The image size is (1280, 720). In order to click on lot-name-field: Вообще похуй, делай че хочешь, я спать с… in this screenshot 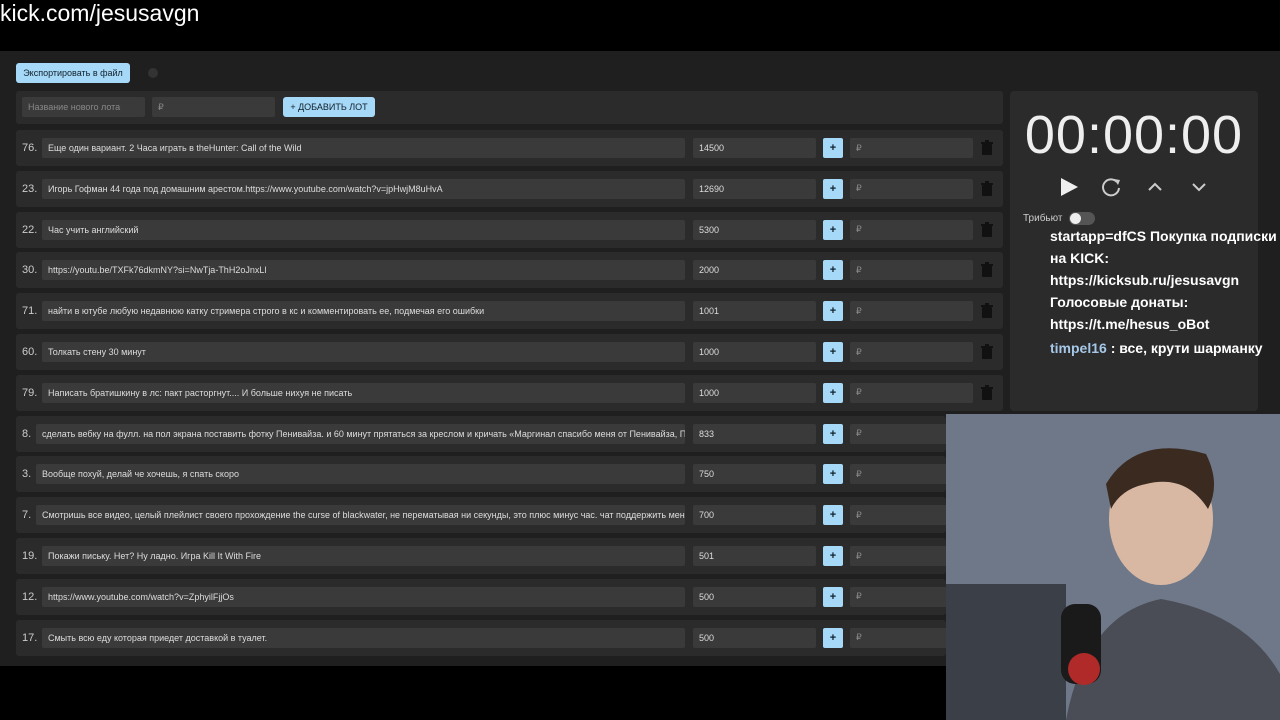, I will do `click(360, 474)`.